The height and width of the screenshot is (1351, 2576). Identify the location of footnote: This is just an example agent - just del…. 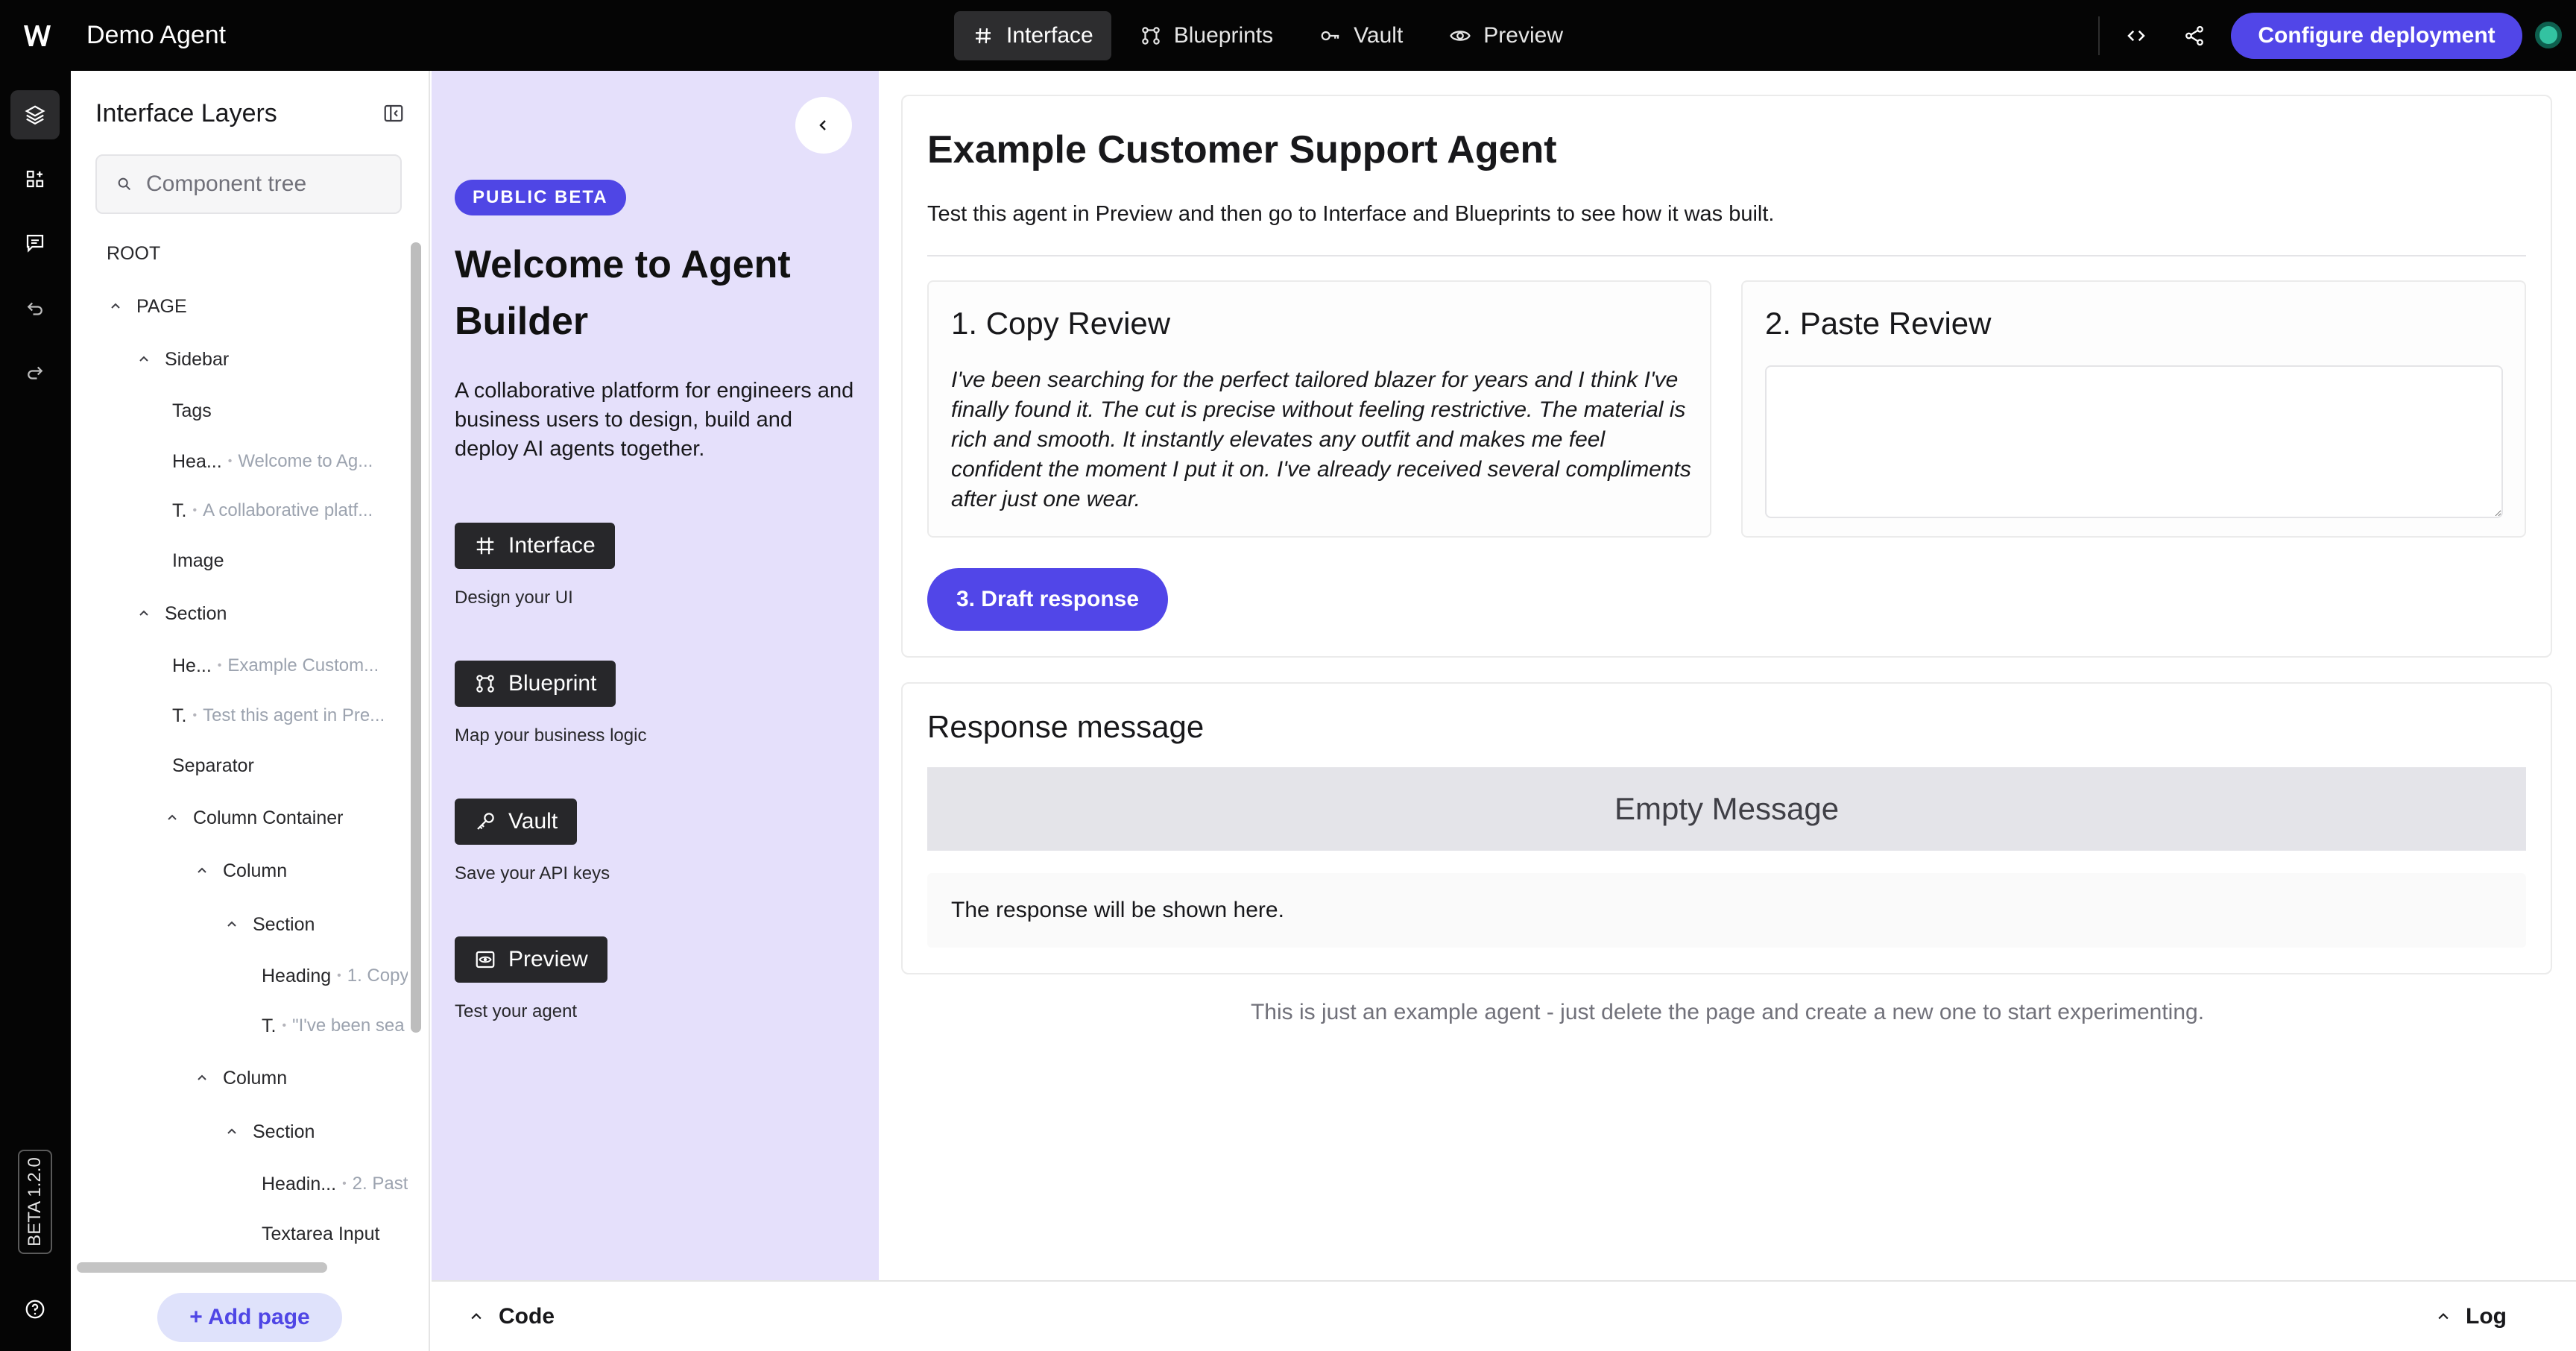
(1727, 1012).